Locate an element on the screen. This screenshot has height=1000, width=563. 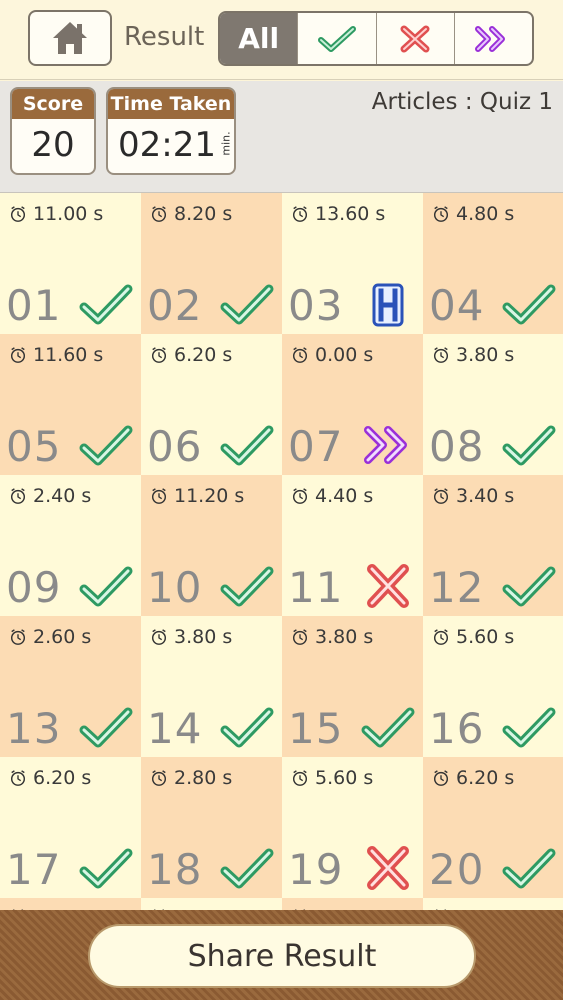
filter-all-label: All is located at coordinates (259, 38).